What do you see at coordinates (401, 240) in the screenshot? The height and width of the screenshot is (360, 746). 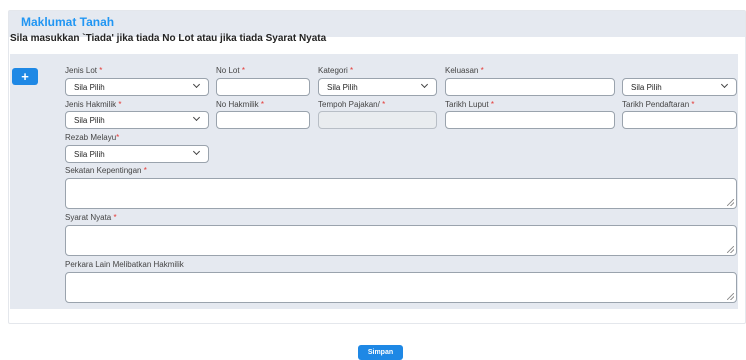 I see `syarat-textarea` at bounding box center [401, 240].